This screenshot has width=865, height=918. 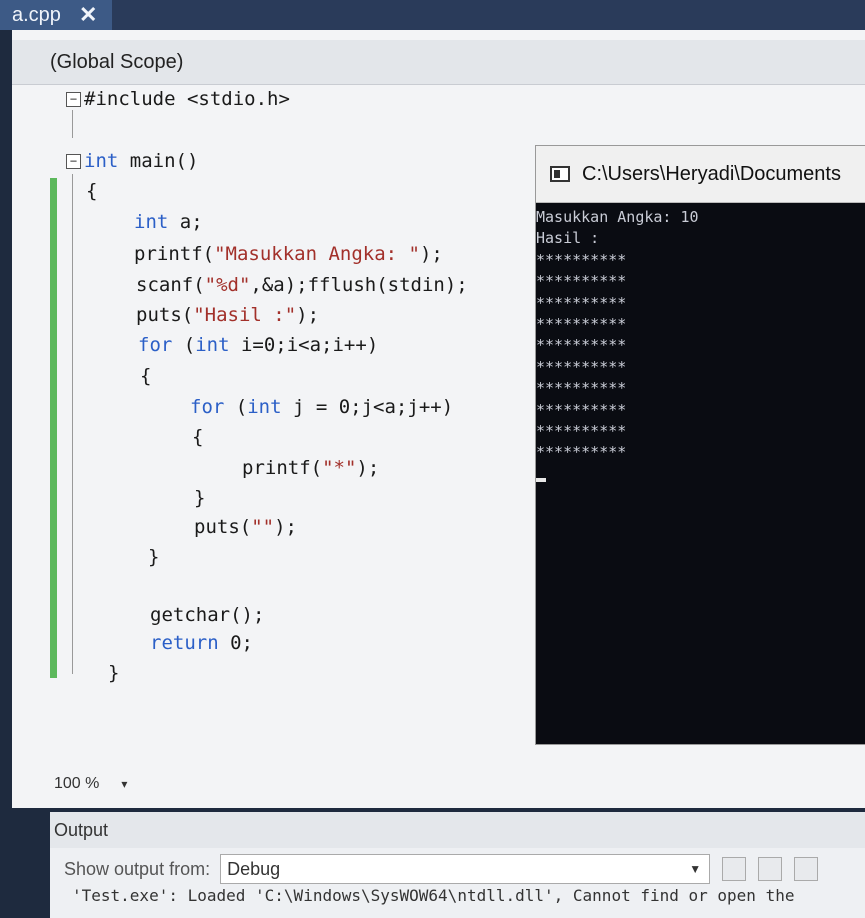 What do you see at coordinates (53, 428) in the screenshot?
I see `change-indicator` at bounding box center [53, 428].